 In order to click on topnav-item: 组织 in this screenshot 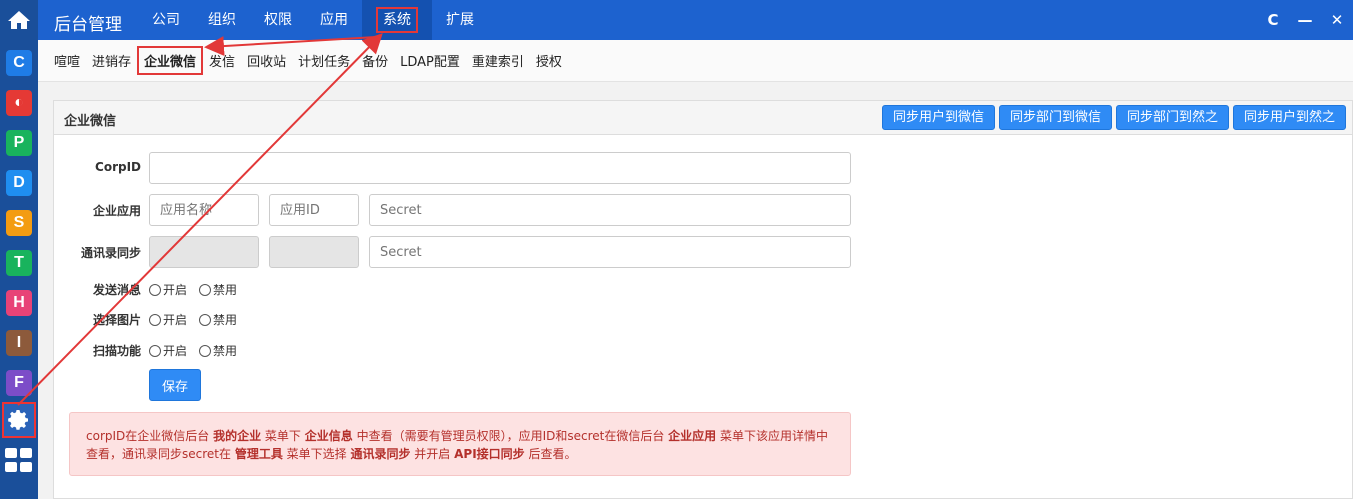, I will do `click(222, 20)`.